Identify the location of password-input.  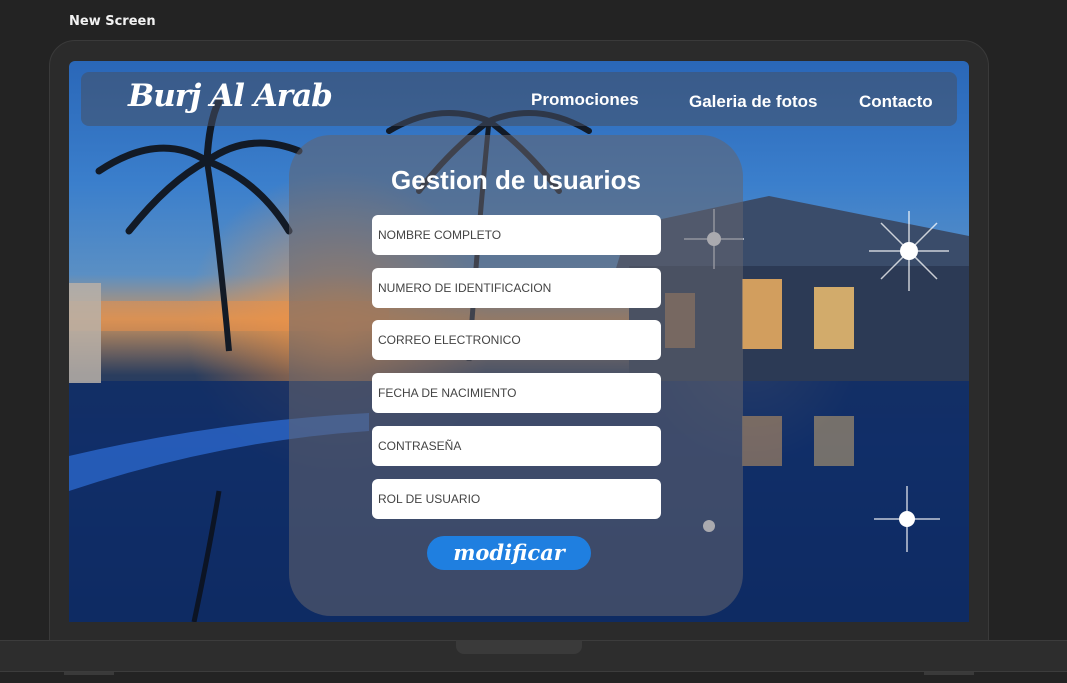
(516, 446).